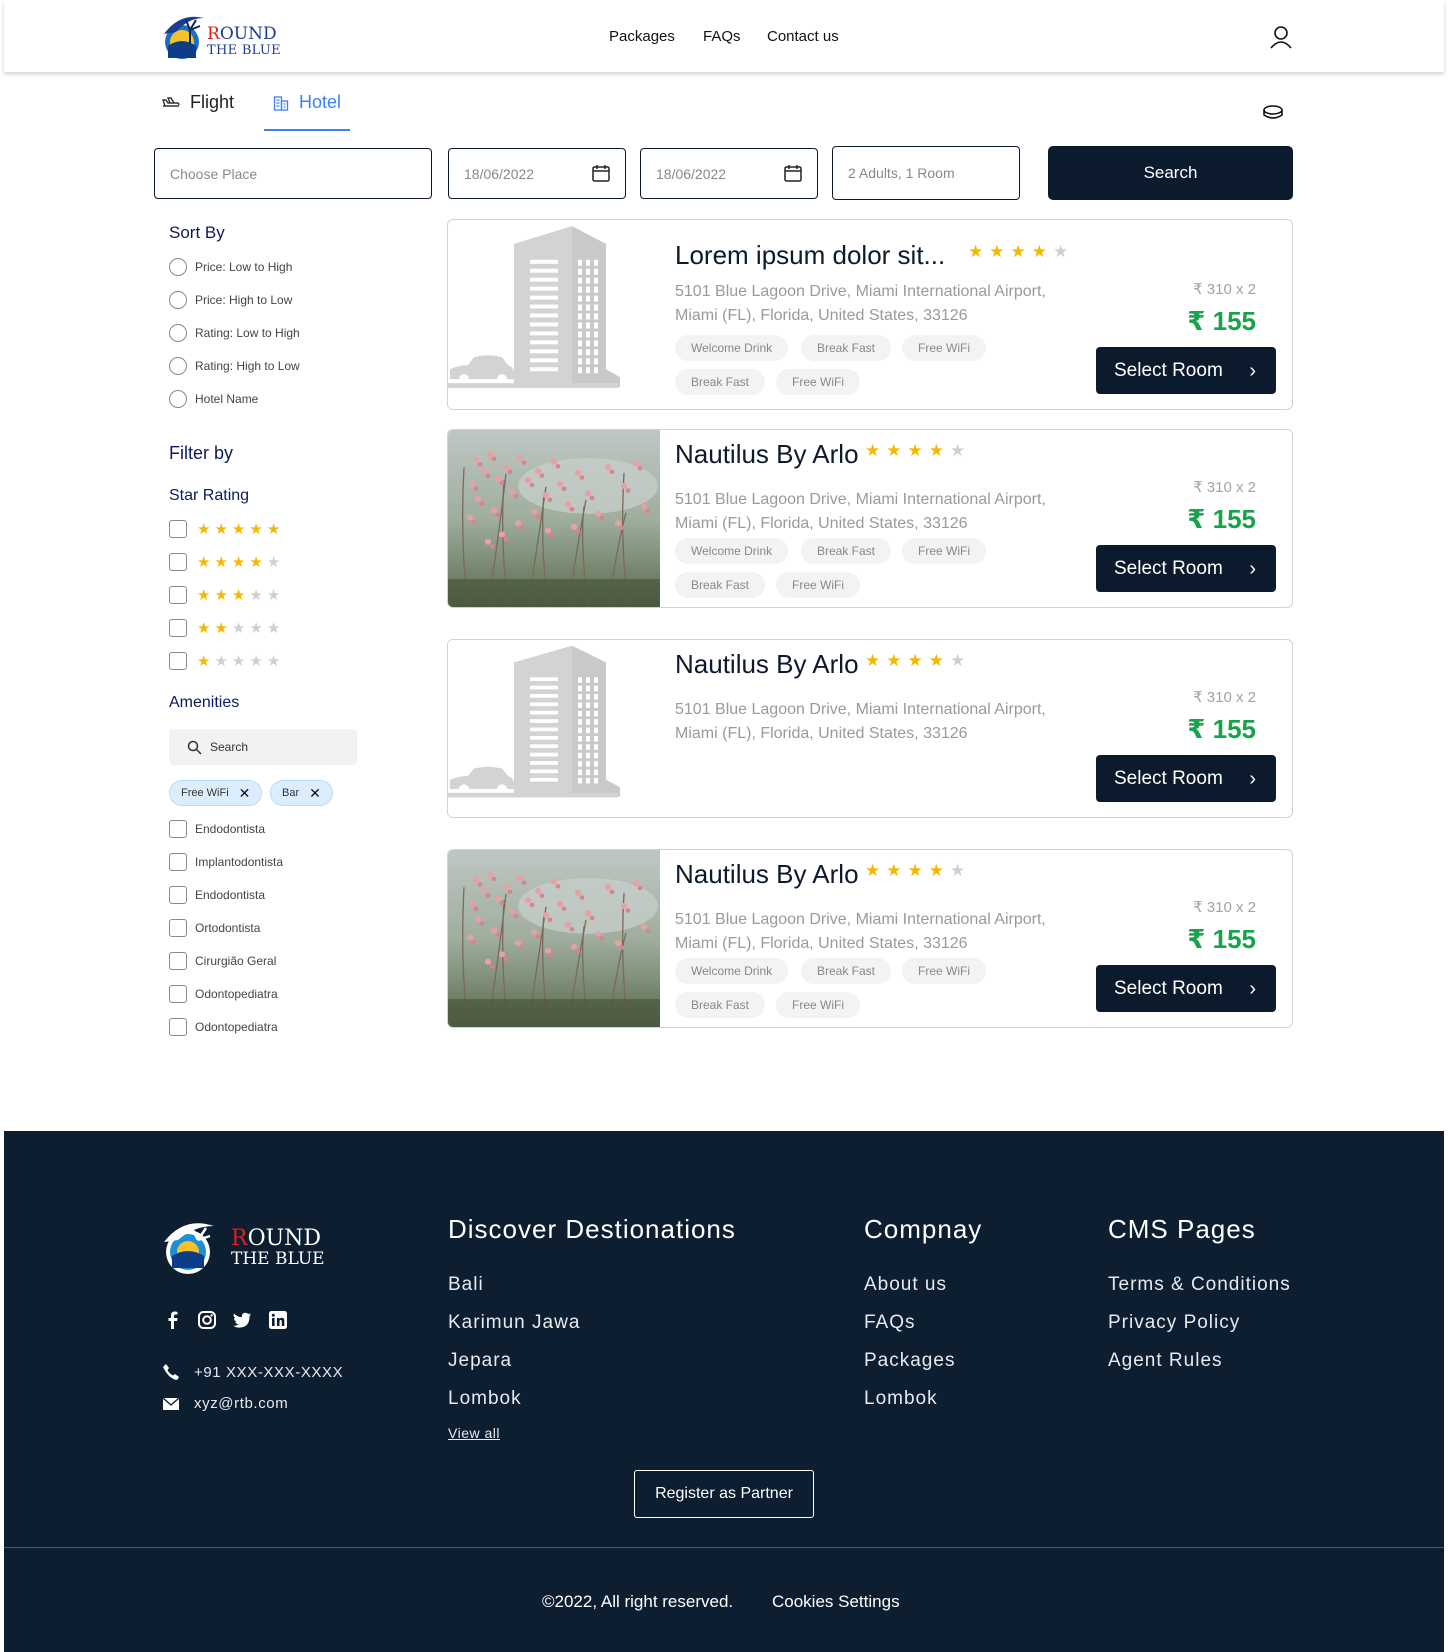 This screenshot has width=1448, height=1652. What do you see at coordinates (720, 585) in the screenshot?
I see `amenity-tag: Break Fast` at bounding box center [720, 585].